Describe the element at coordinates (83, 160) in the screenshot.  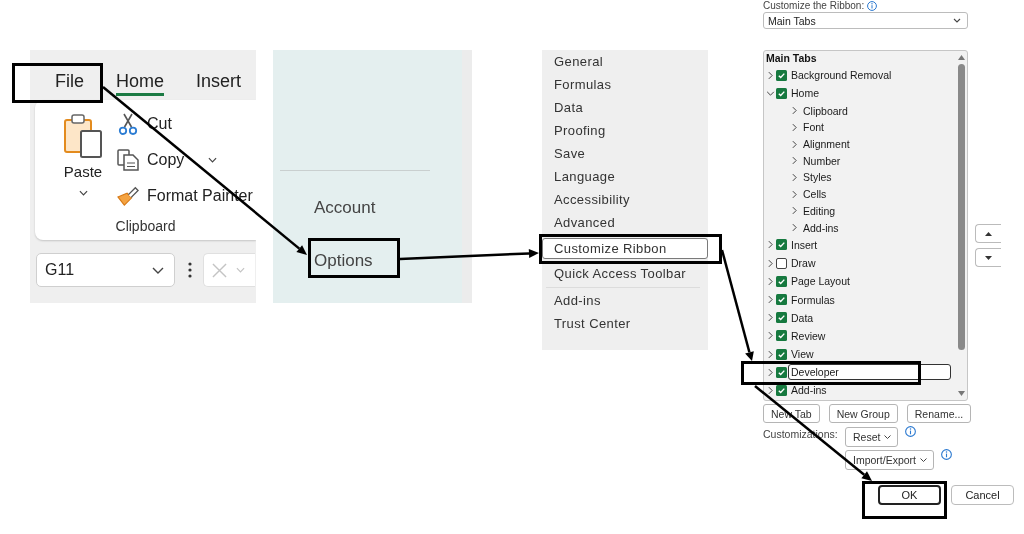
I see `paste-button: Paste` at that location.